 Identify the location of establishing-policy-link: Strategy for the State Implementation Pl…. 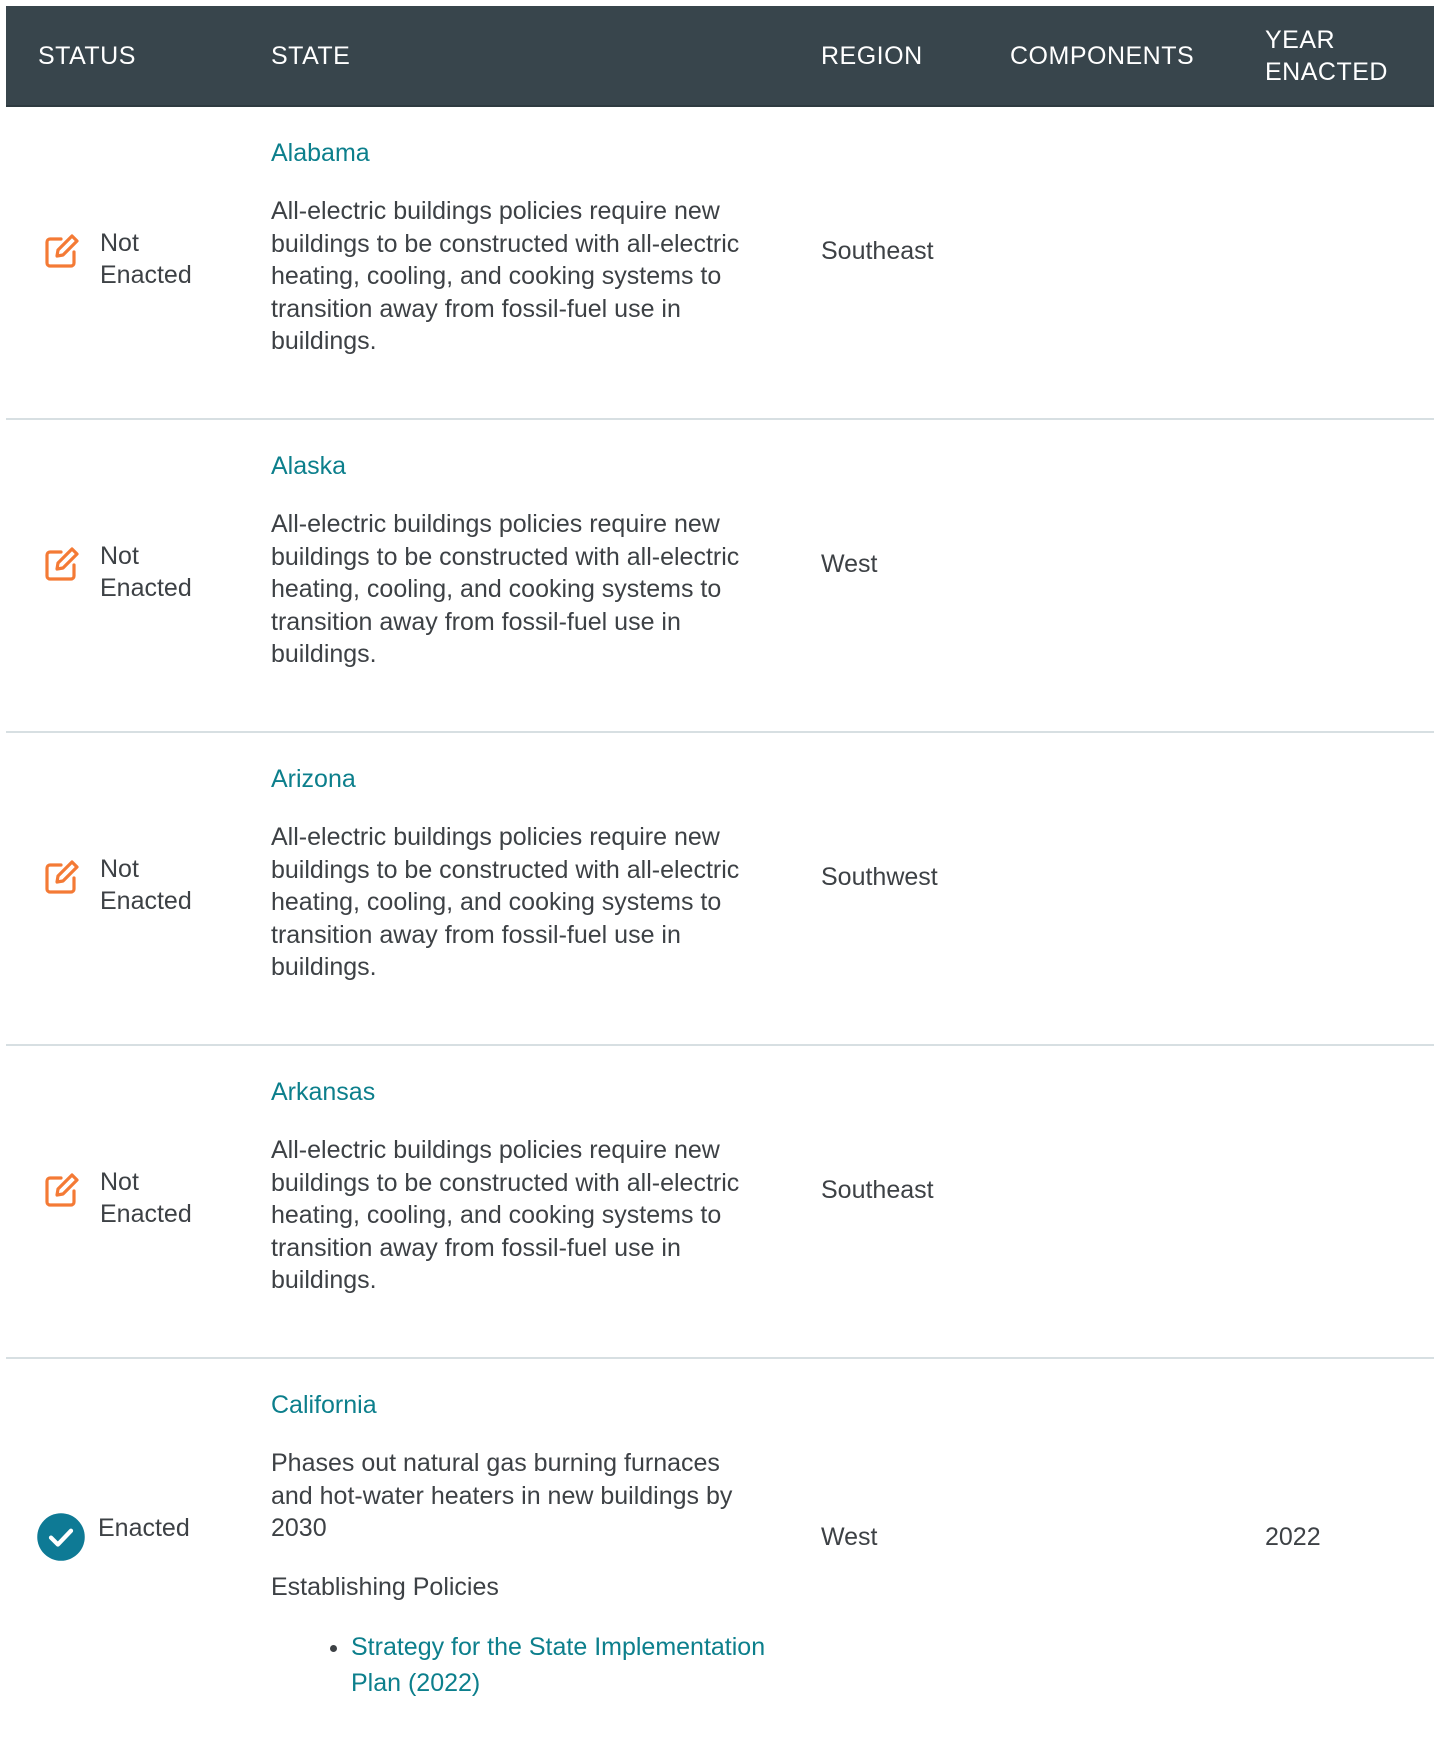
(558, 1665).